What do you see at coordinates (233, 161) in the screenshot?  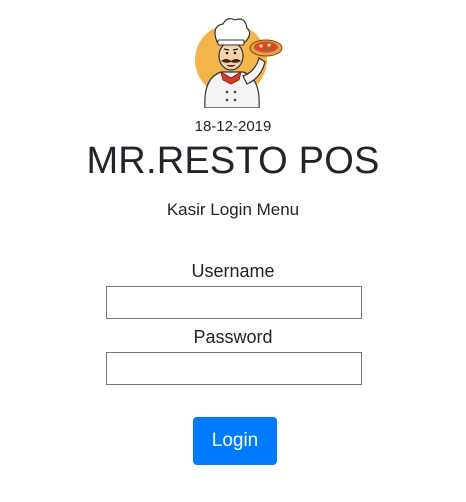 I see `app-title: MR.RESTO POS` at bounding box center [233, 161].